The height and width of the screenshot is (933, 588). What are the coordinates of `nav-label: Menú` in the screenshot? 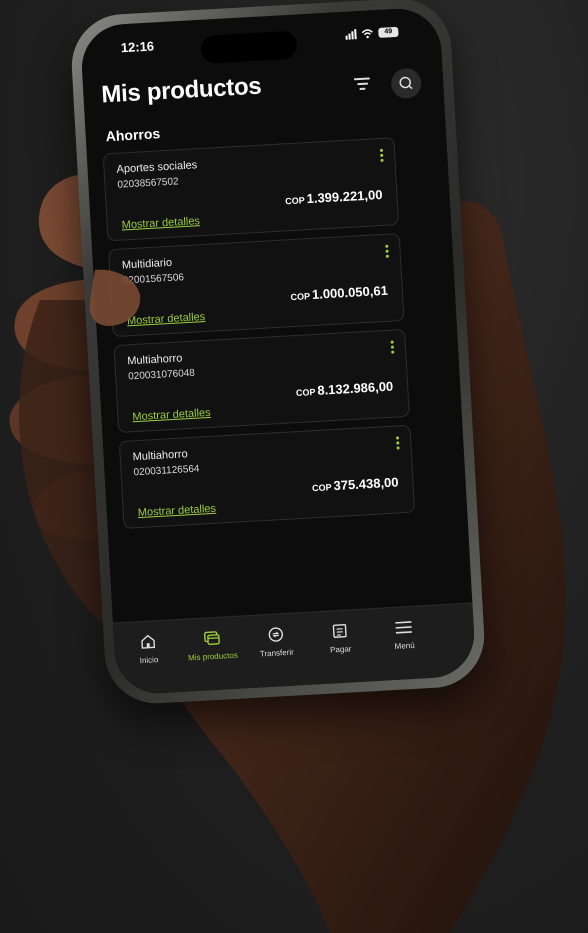 It's located at (404, 645).